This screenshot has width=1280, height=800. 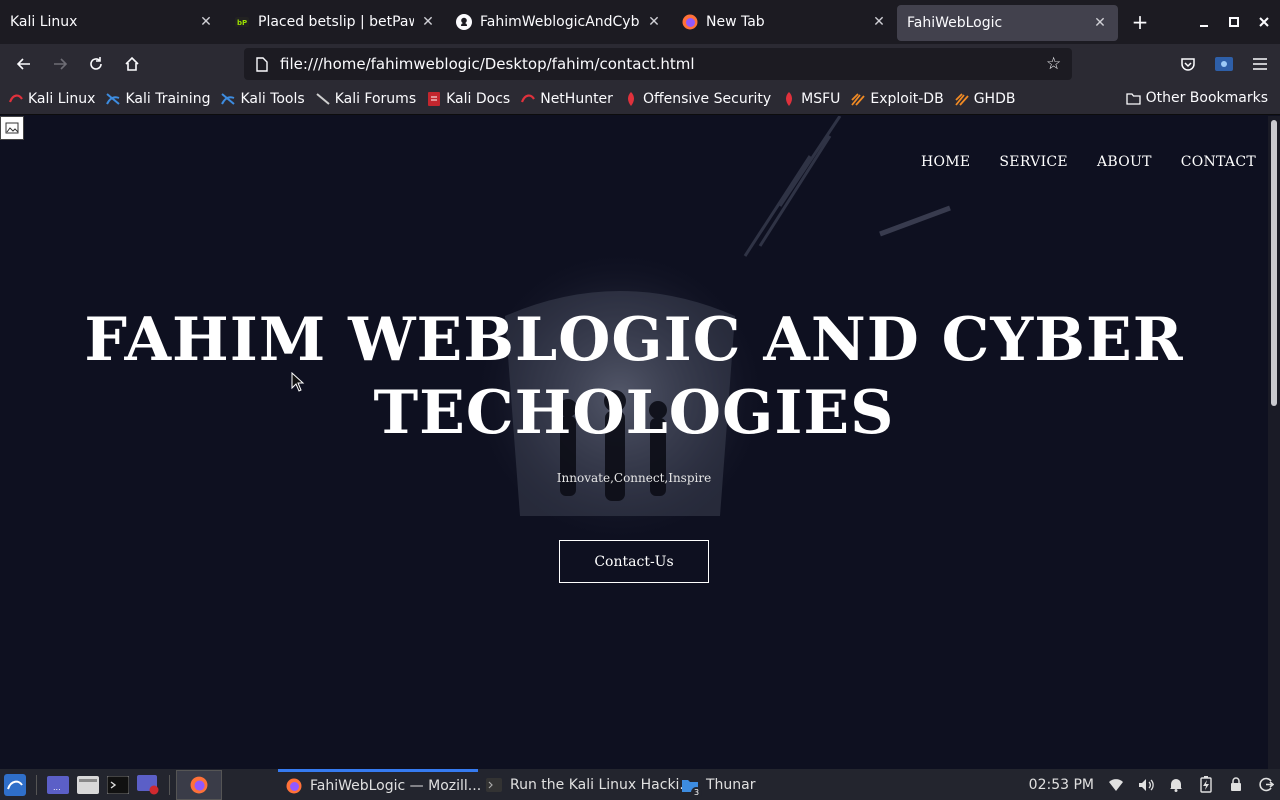 I want to click on menu-icon, so click(x=1260, y=64).